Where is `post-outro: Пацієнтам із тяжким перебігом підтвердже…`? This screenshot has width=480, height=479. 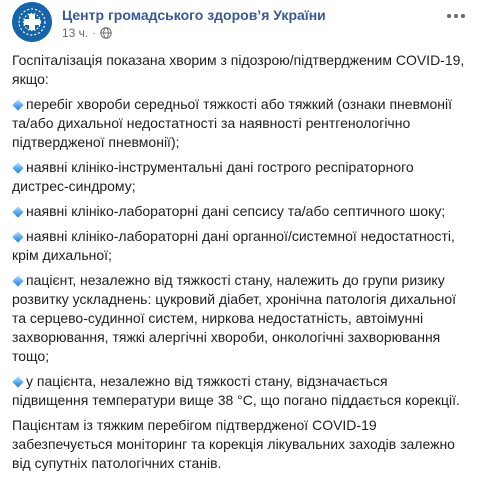
post-outro: Пацієнтам із тяжким перебігом підтвердже… is located at coordinates (233, 444).